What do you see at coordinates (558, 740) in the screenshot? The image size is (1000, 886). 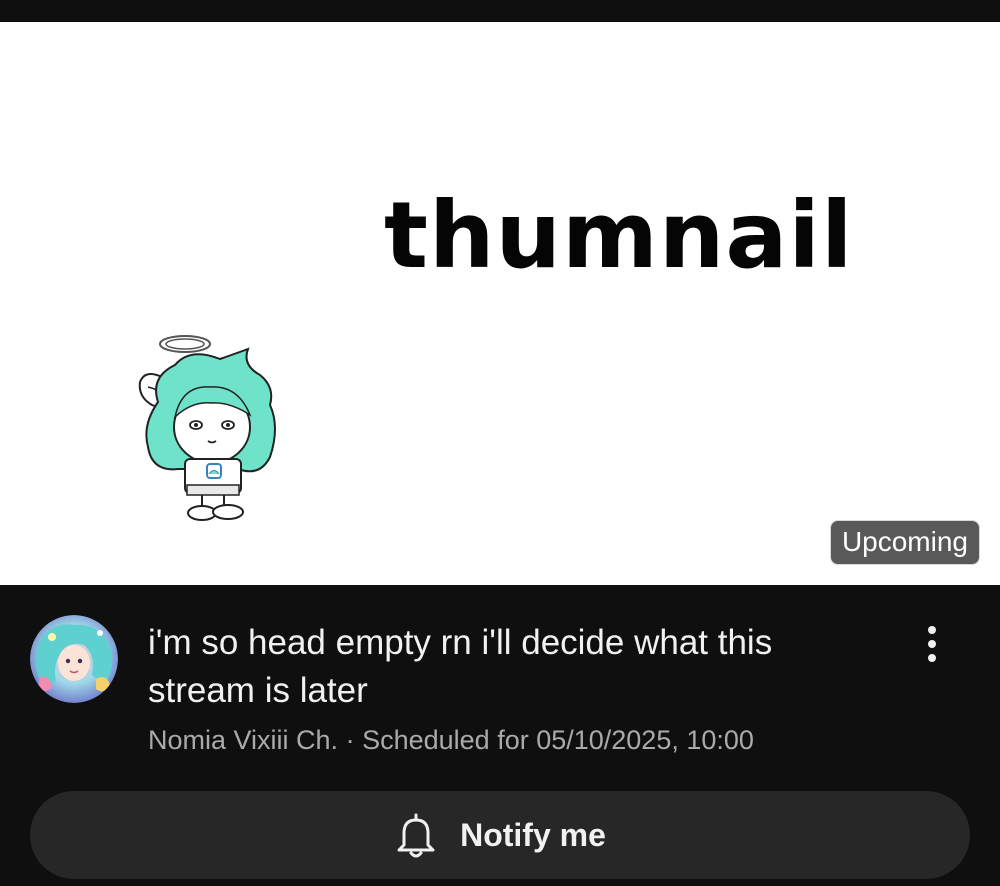 I see `schedule-text: Scheduled for 05/10/2025, 10:00` at bounding box center [558, 740].